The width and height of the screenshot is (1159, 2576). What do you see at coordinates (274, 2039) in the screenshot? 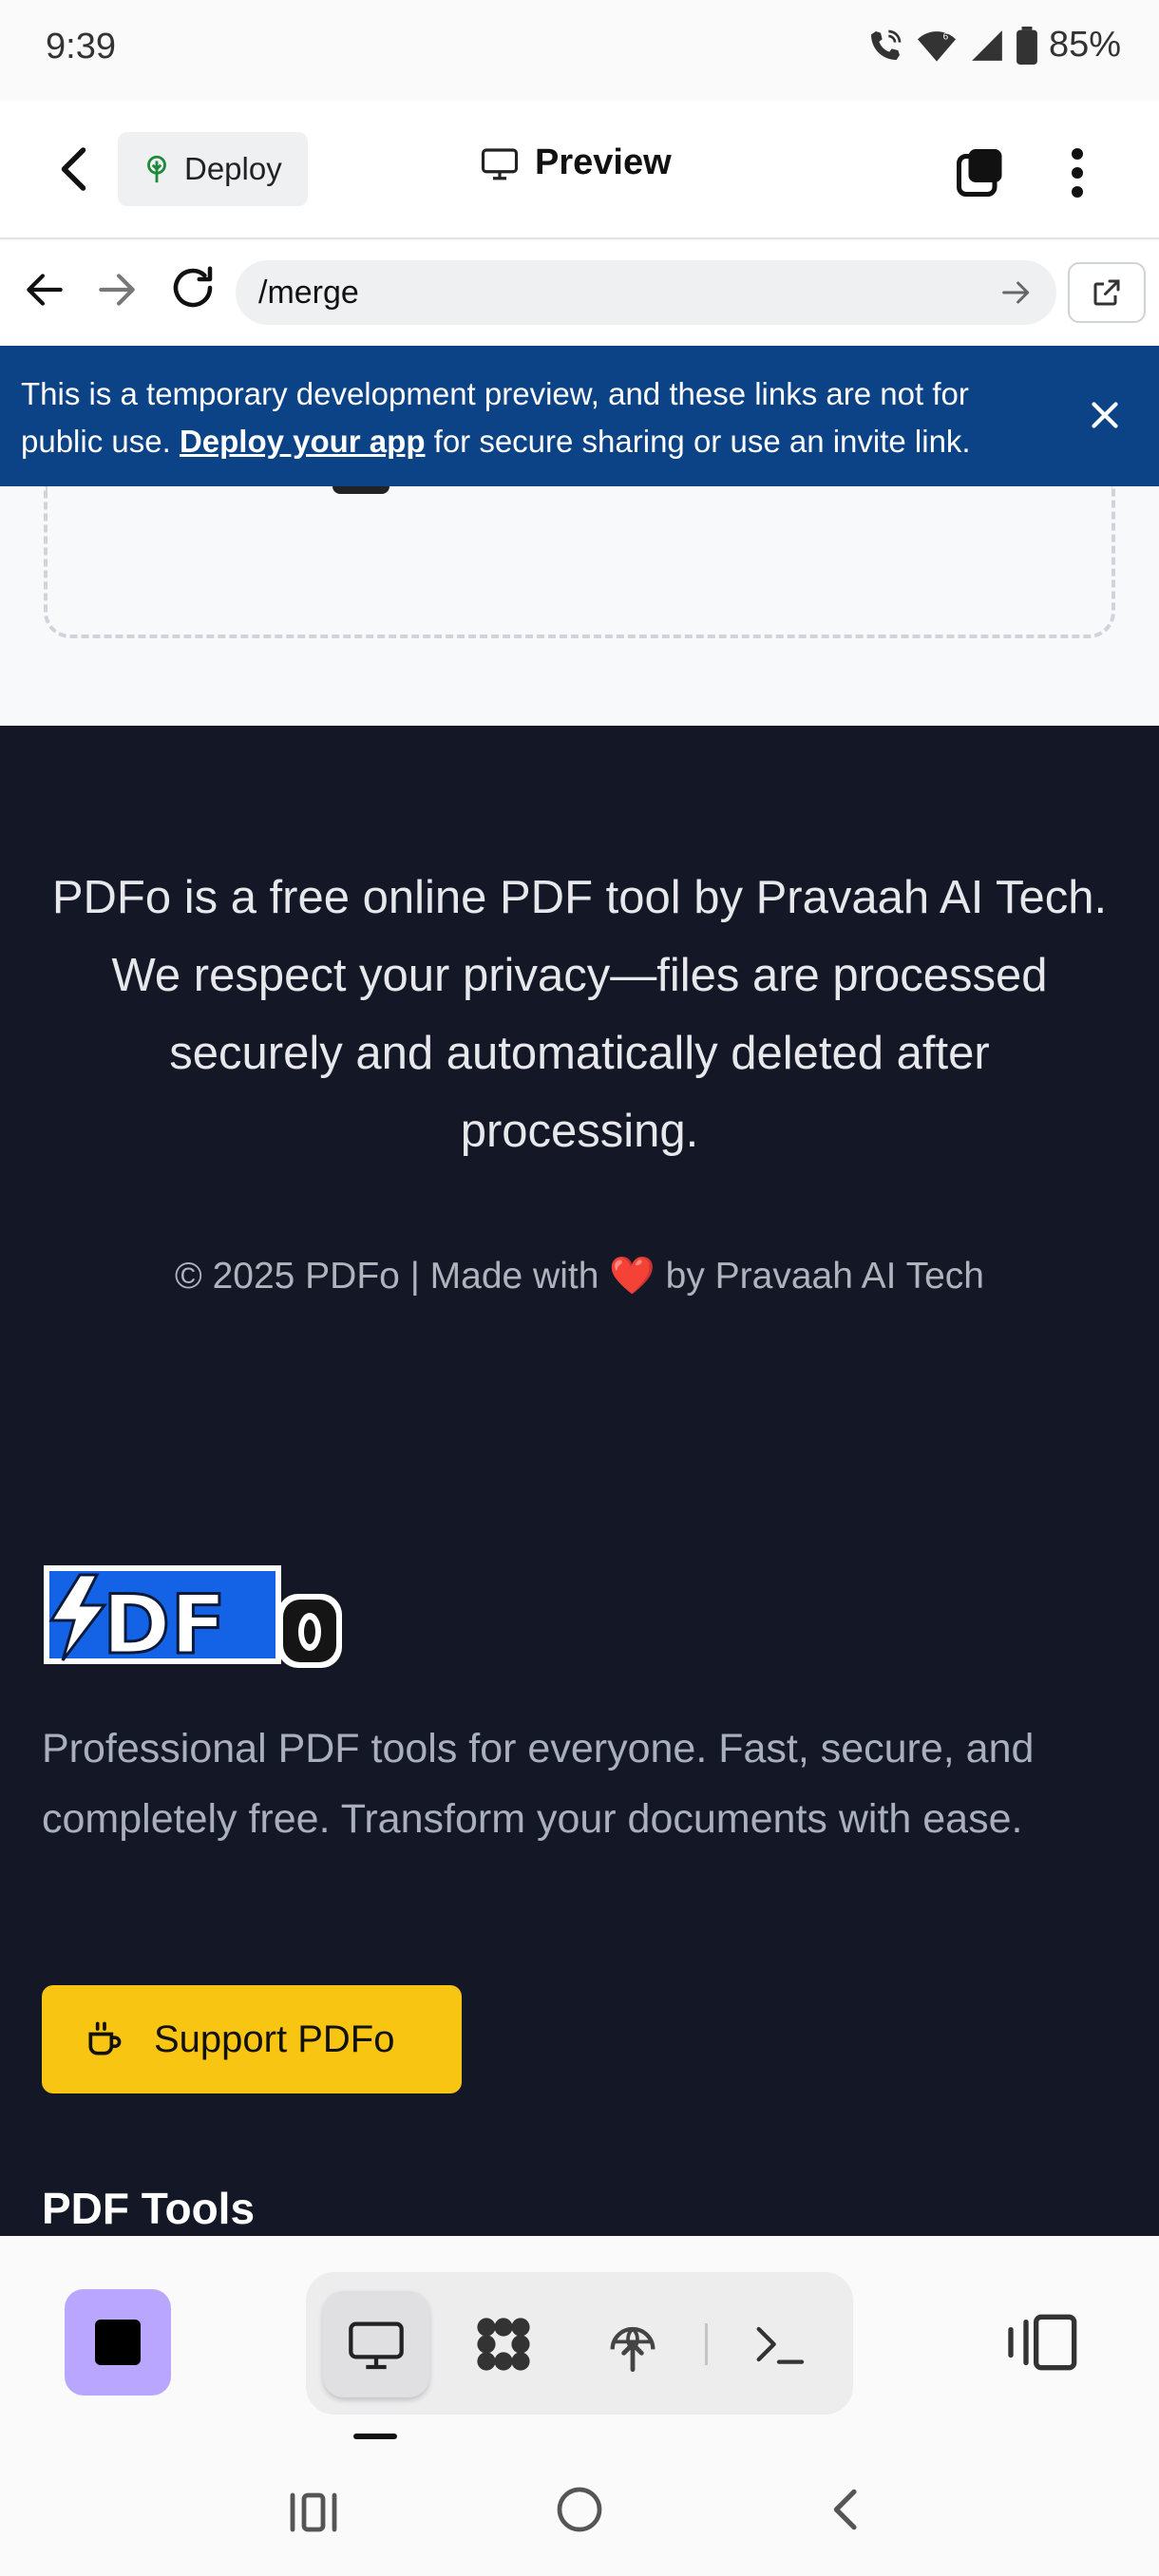
I see `support-label: Support PDFo` at bounding box center [274, 2039].